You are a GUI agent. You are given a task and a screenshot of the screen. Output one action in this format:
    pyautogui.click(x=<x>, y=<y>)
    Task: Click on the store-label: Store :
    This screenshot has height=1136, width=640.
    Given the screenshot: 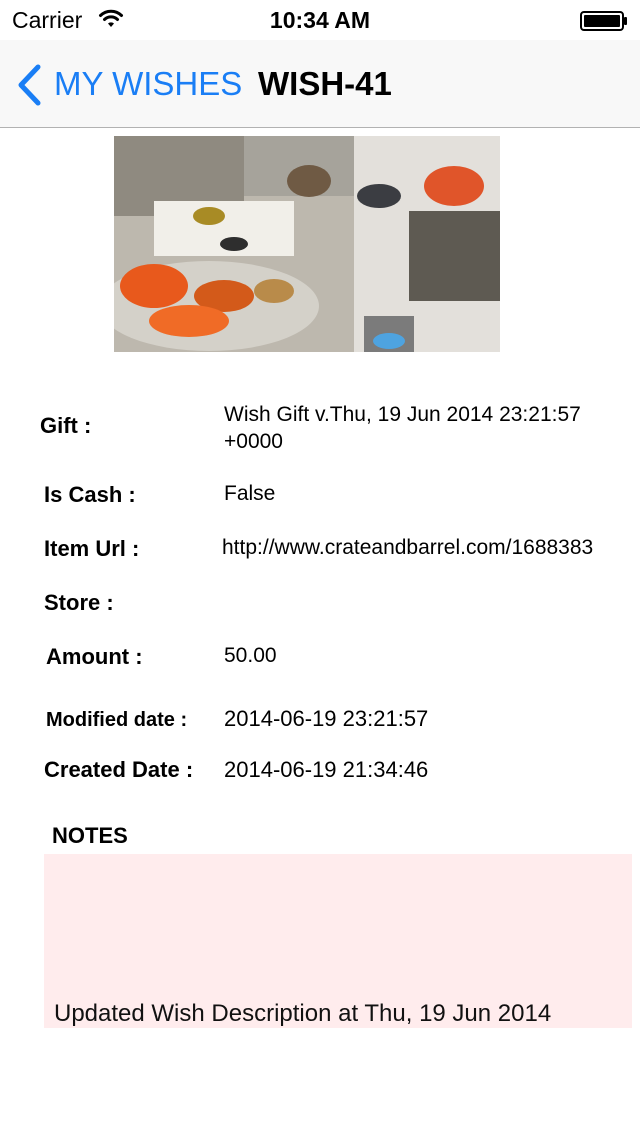 What is the action you would take?
    pyautogui.click(x=79, y=602)
    